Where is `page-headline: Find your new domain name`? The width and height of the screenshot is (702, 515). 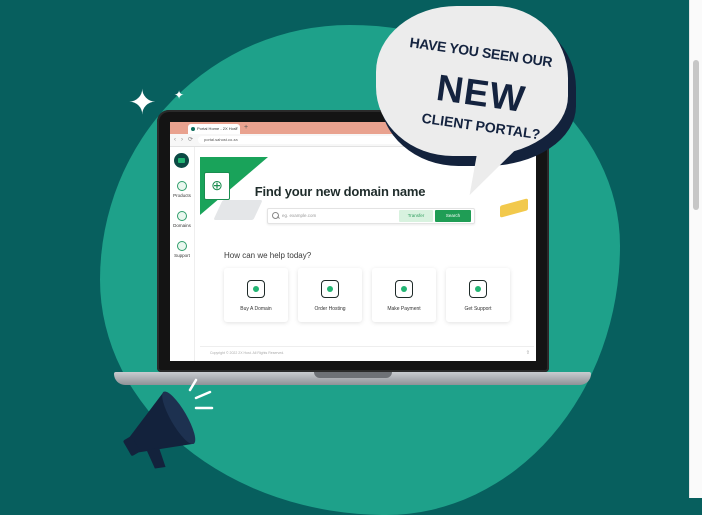 page-headline: Find your new domain name is located at coordinates (340, 191).